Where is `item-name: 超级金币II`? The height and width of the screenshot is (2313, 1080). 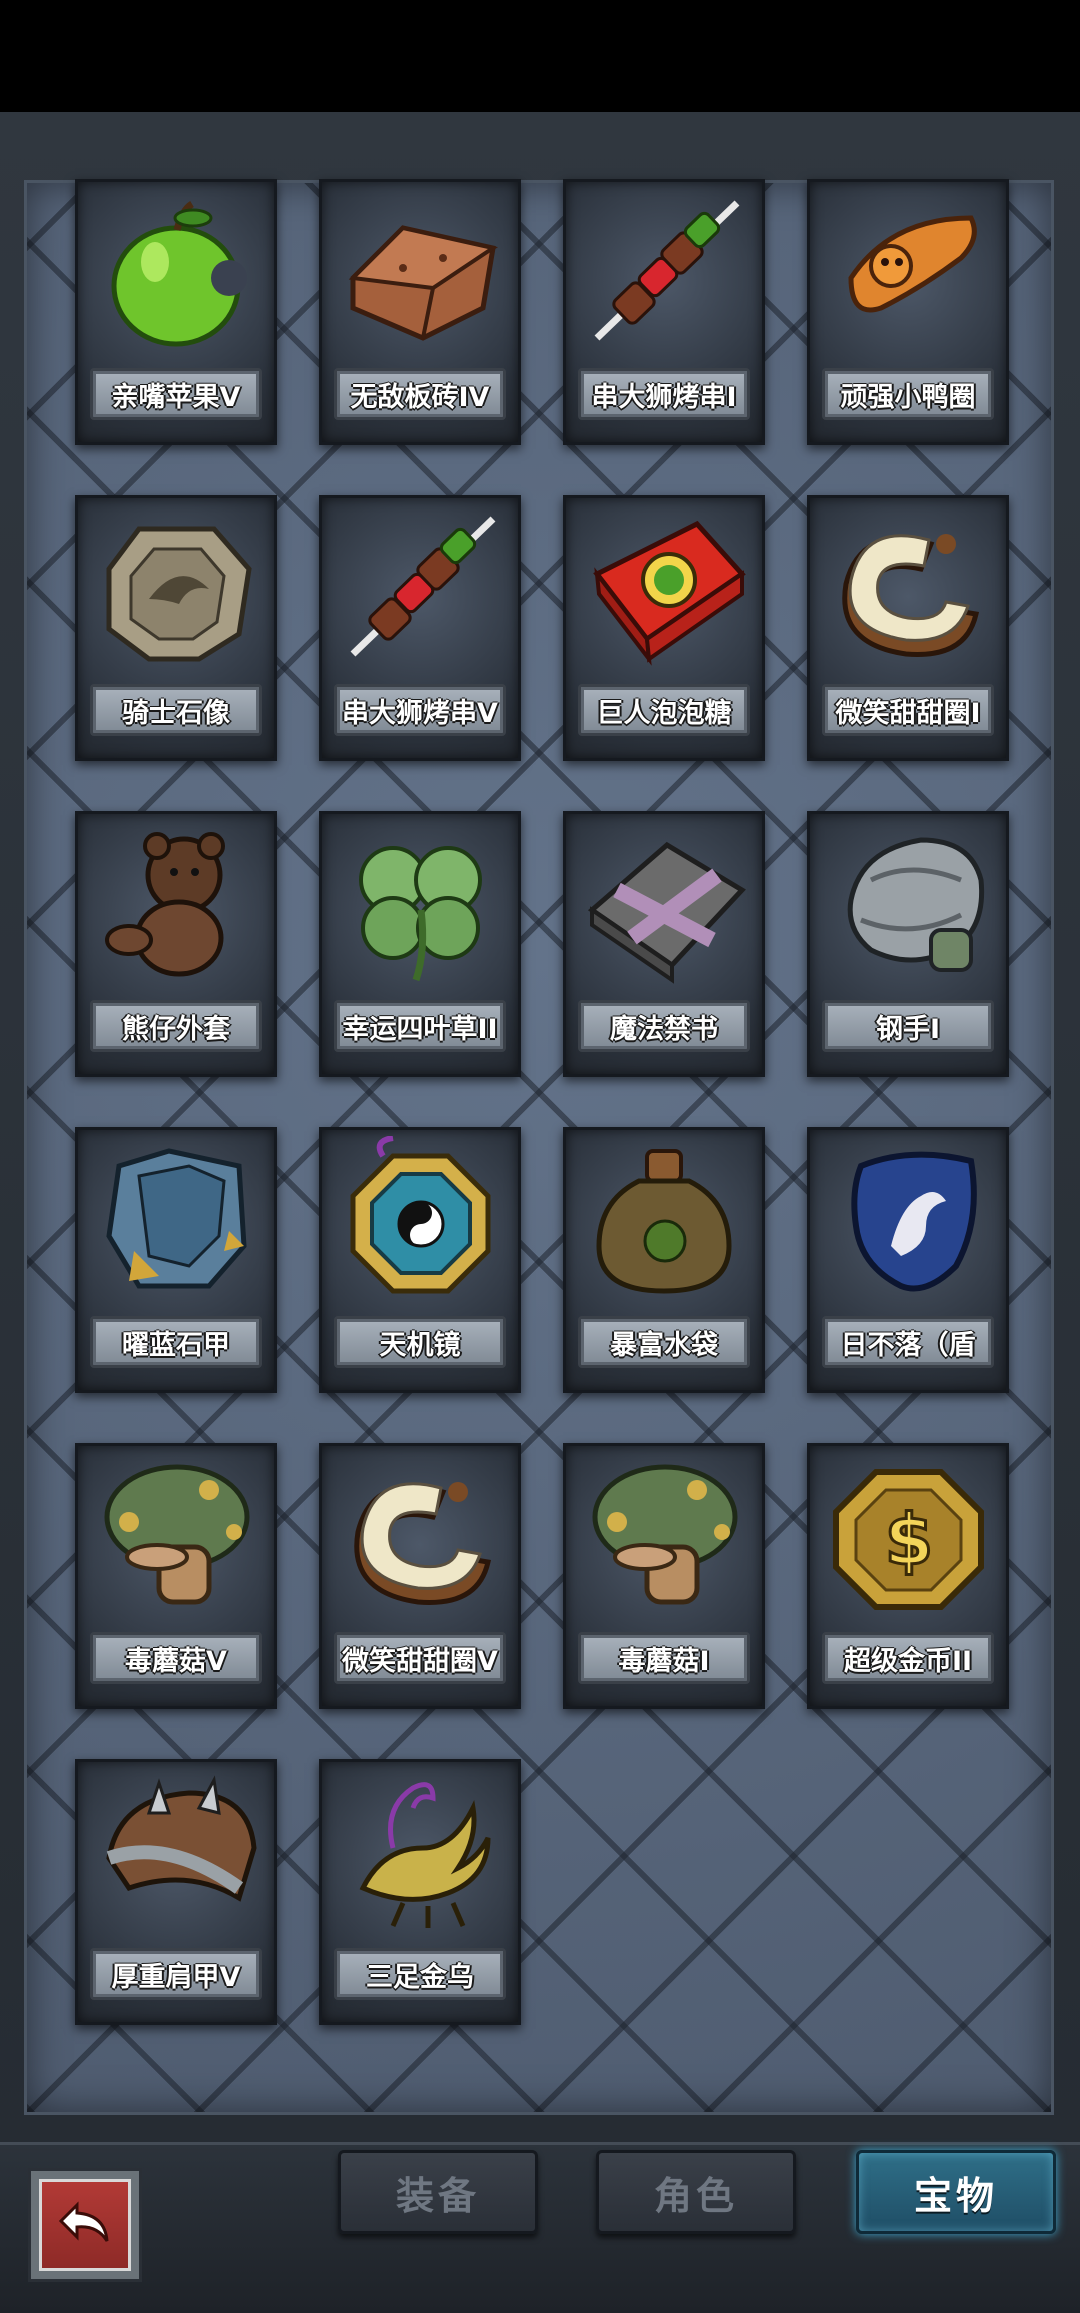
item-name: 超级金币II is located at coordinates (908, 1661).